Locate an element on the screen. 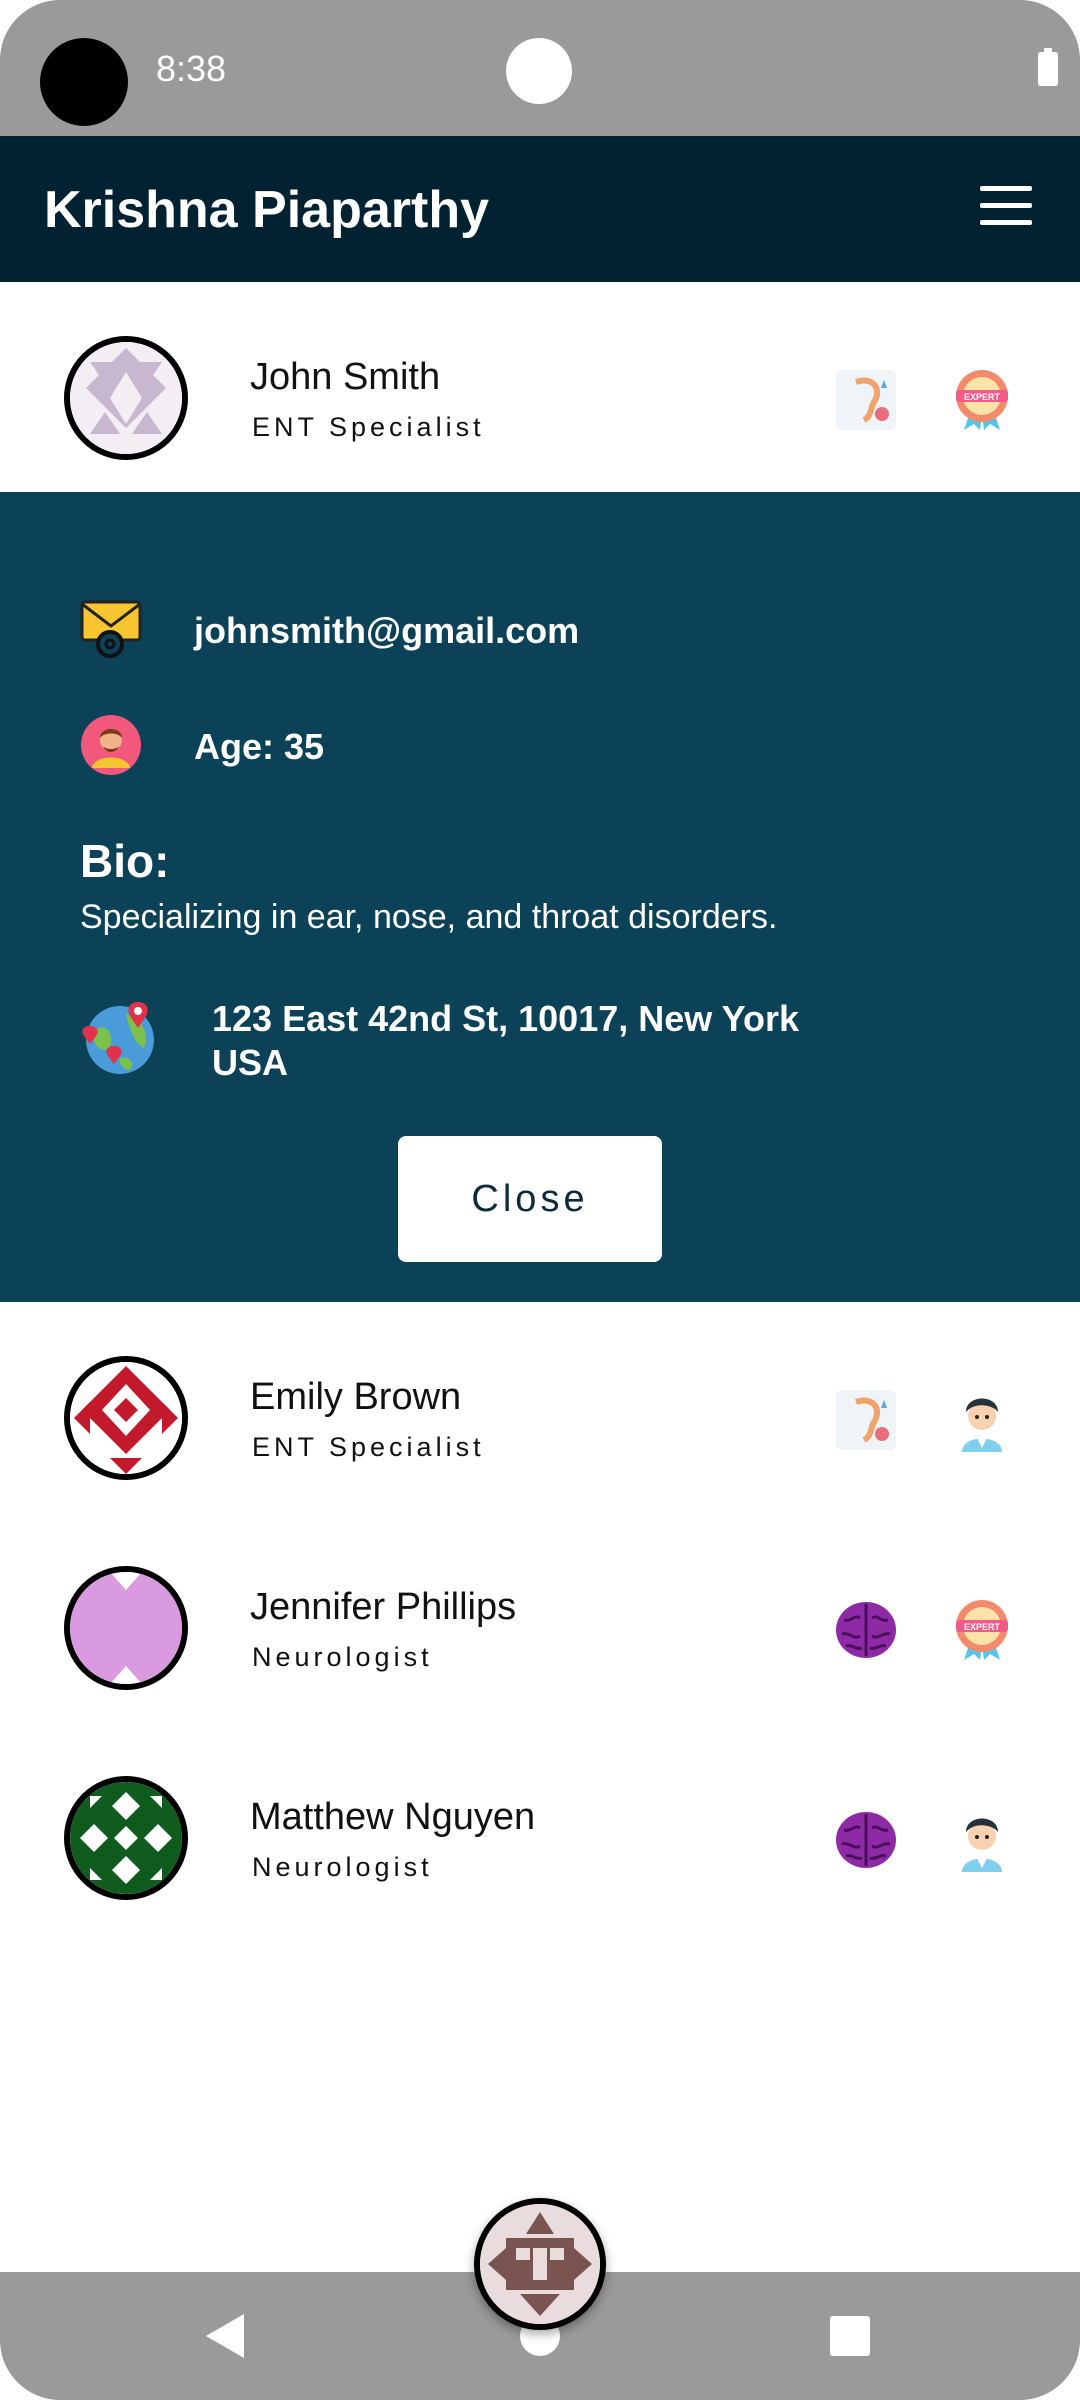 The image size is (1080, 2400). status-bar: 8:38 is located at coordinates (540, 68).